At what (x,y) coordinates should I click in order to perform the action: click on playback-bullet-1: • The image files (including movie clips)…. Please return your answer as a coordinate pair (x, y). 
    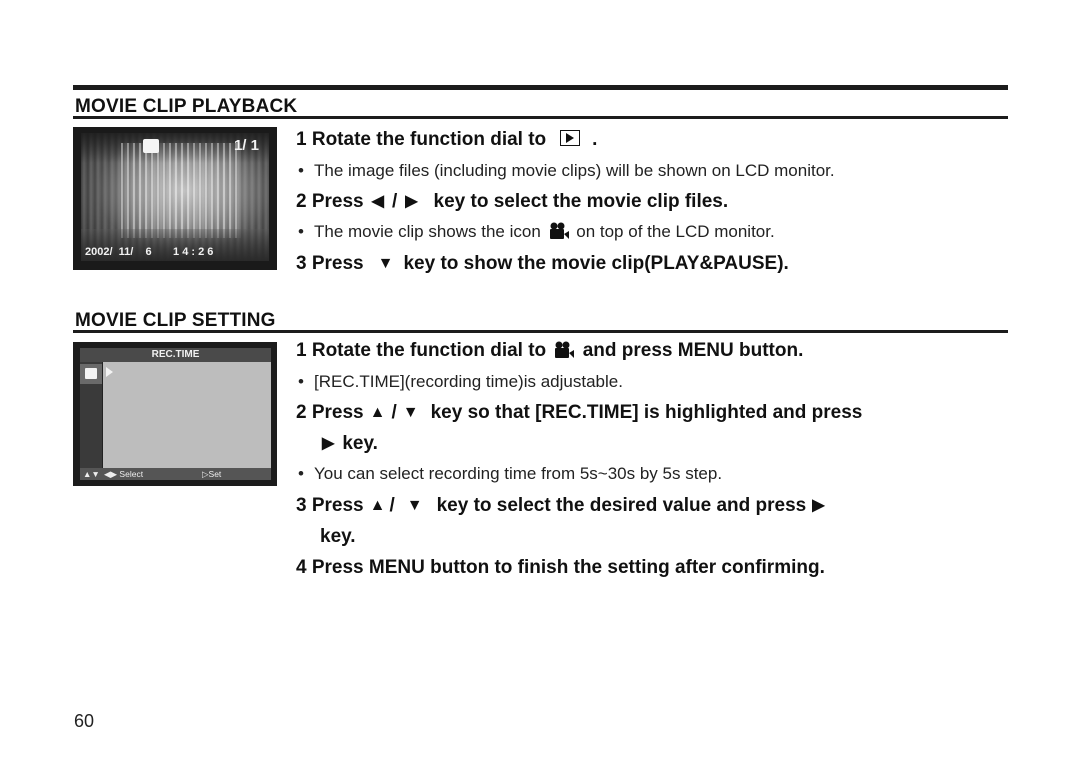
    Looking at the image, I should click on (566, 171).